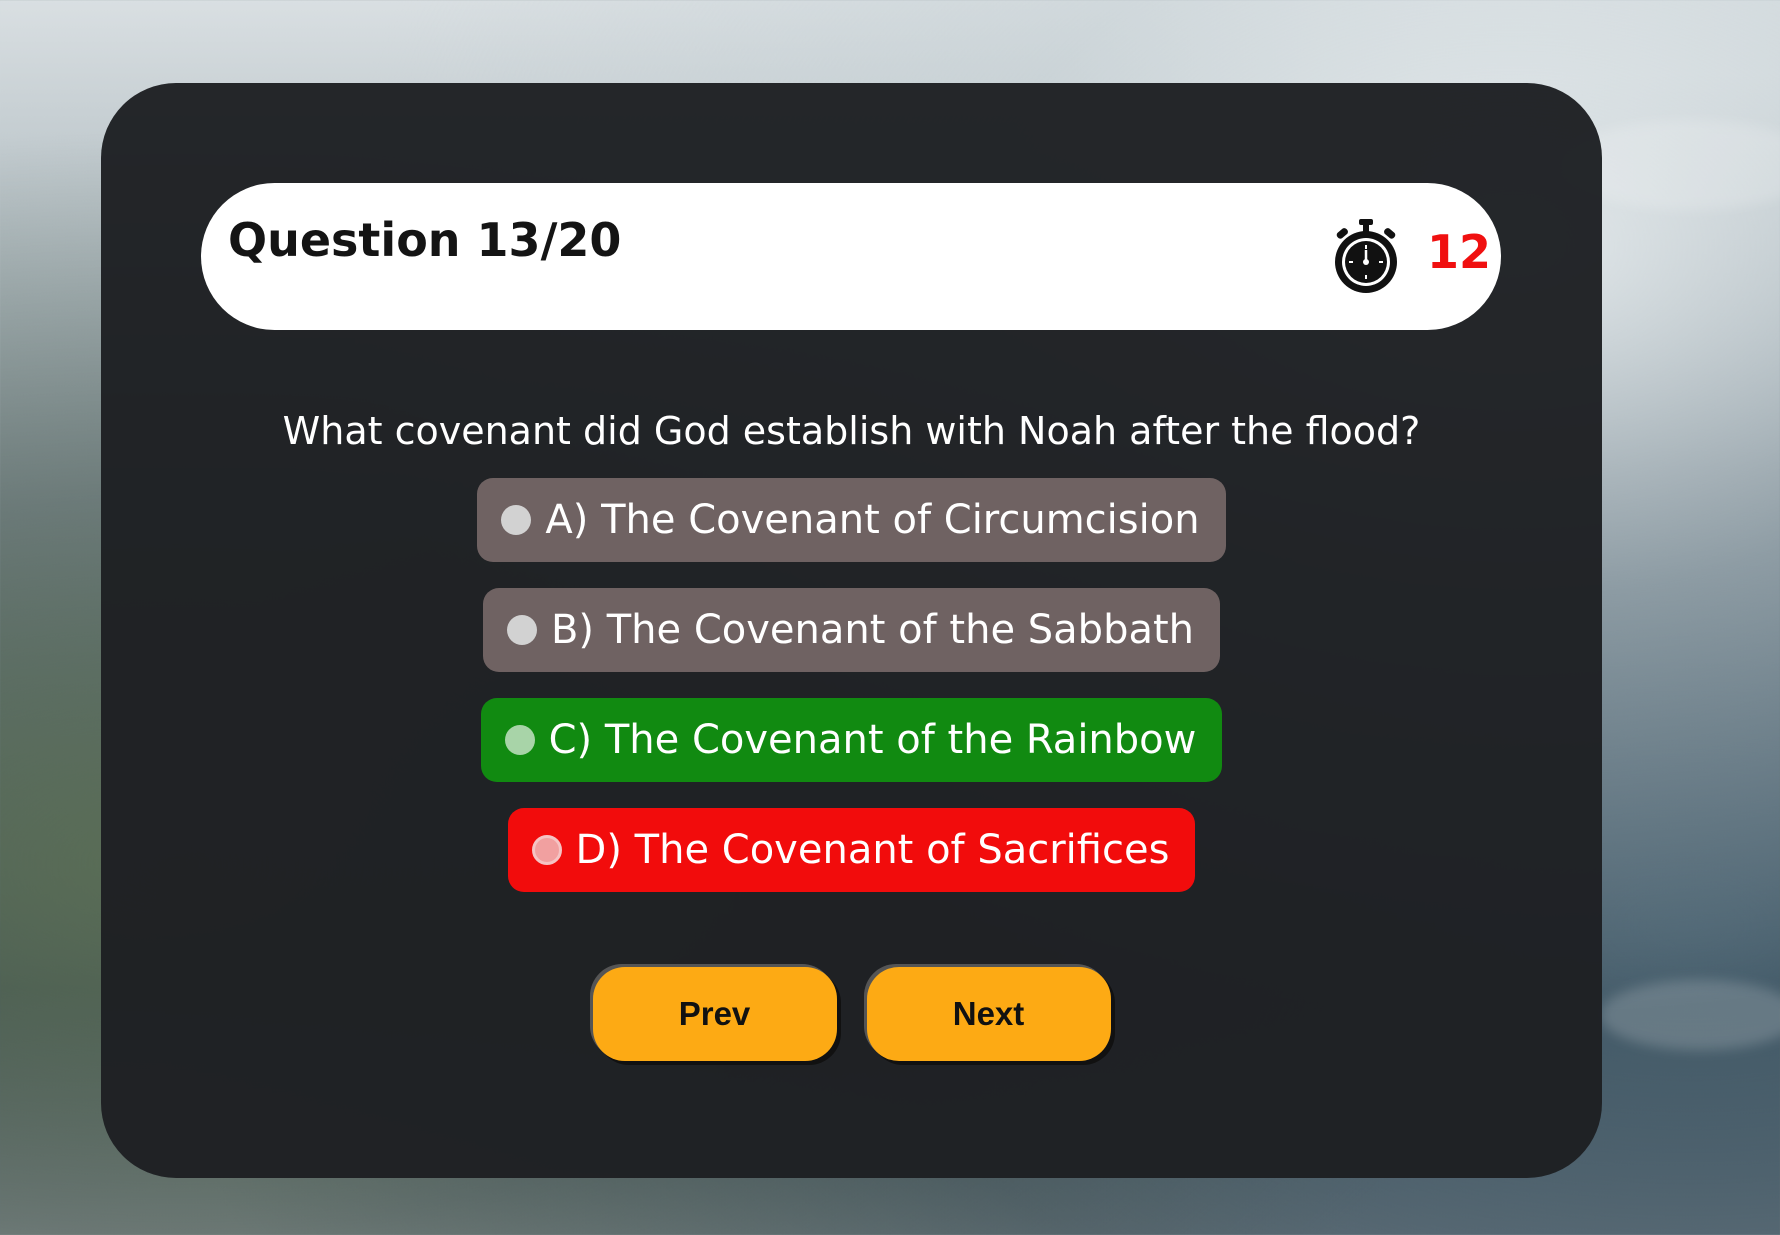  Describe the element at coordinates (425, 240) in the screenshot. I see `question-counter: Question 13/20` at that location.